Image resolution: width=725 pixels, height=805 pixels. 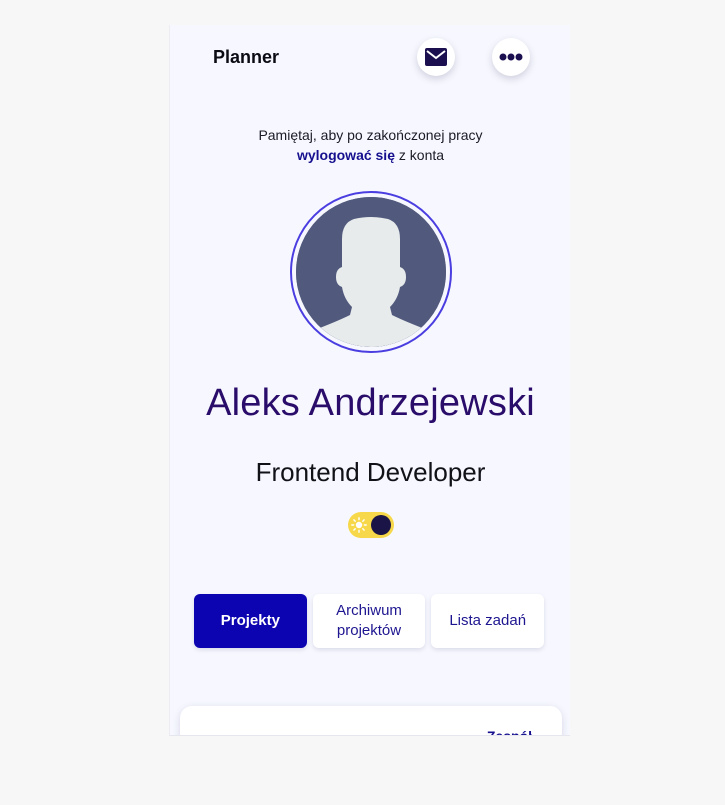 I want to click on logout-link: wylogować się, so click(x=346, y=155).